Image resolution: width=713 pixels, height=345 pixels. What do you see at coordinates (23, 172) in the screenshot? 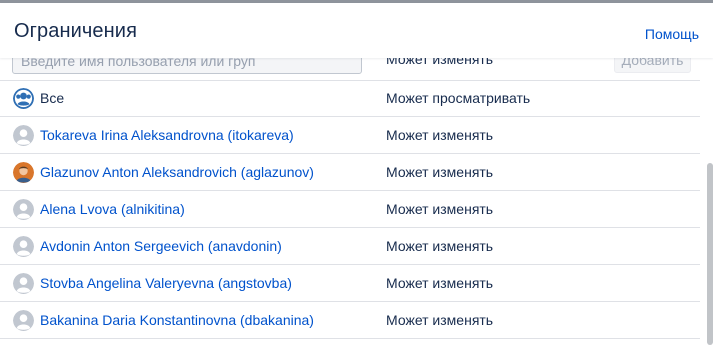
I see `photo-avatar` at bounding box center [23, 172].